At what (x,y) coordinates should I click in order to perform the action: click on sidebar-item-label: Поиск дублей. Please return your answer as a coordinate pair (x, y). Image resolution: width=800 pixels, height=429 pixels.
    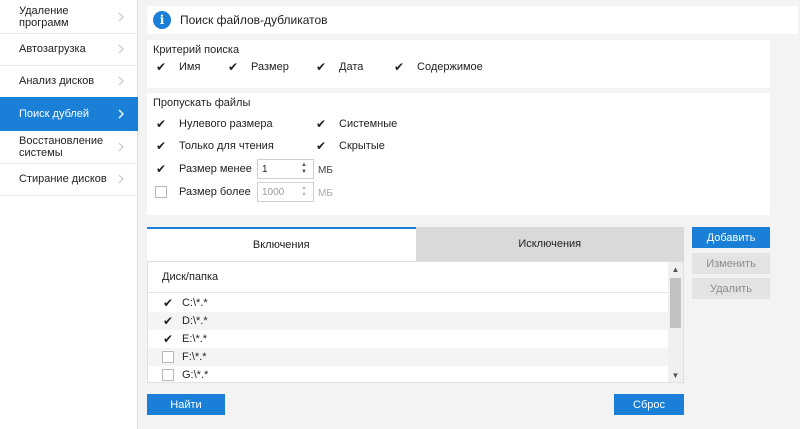
    Looking at the image, I should click on (54, 113).